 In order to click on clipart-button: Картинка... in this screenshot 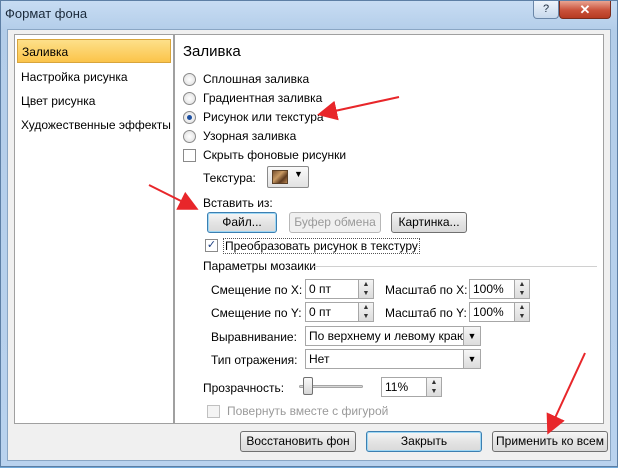, I will do `click(429, 222)`.